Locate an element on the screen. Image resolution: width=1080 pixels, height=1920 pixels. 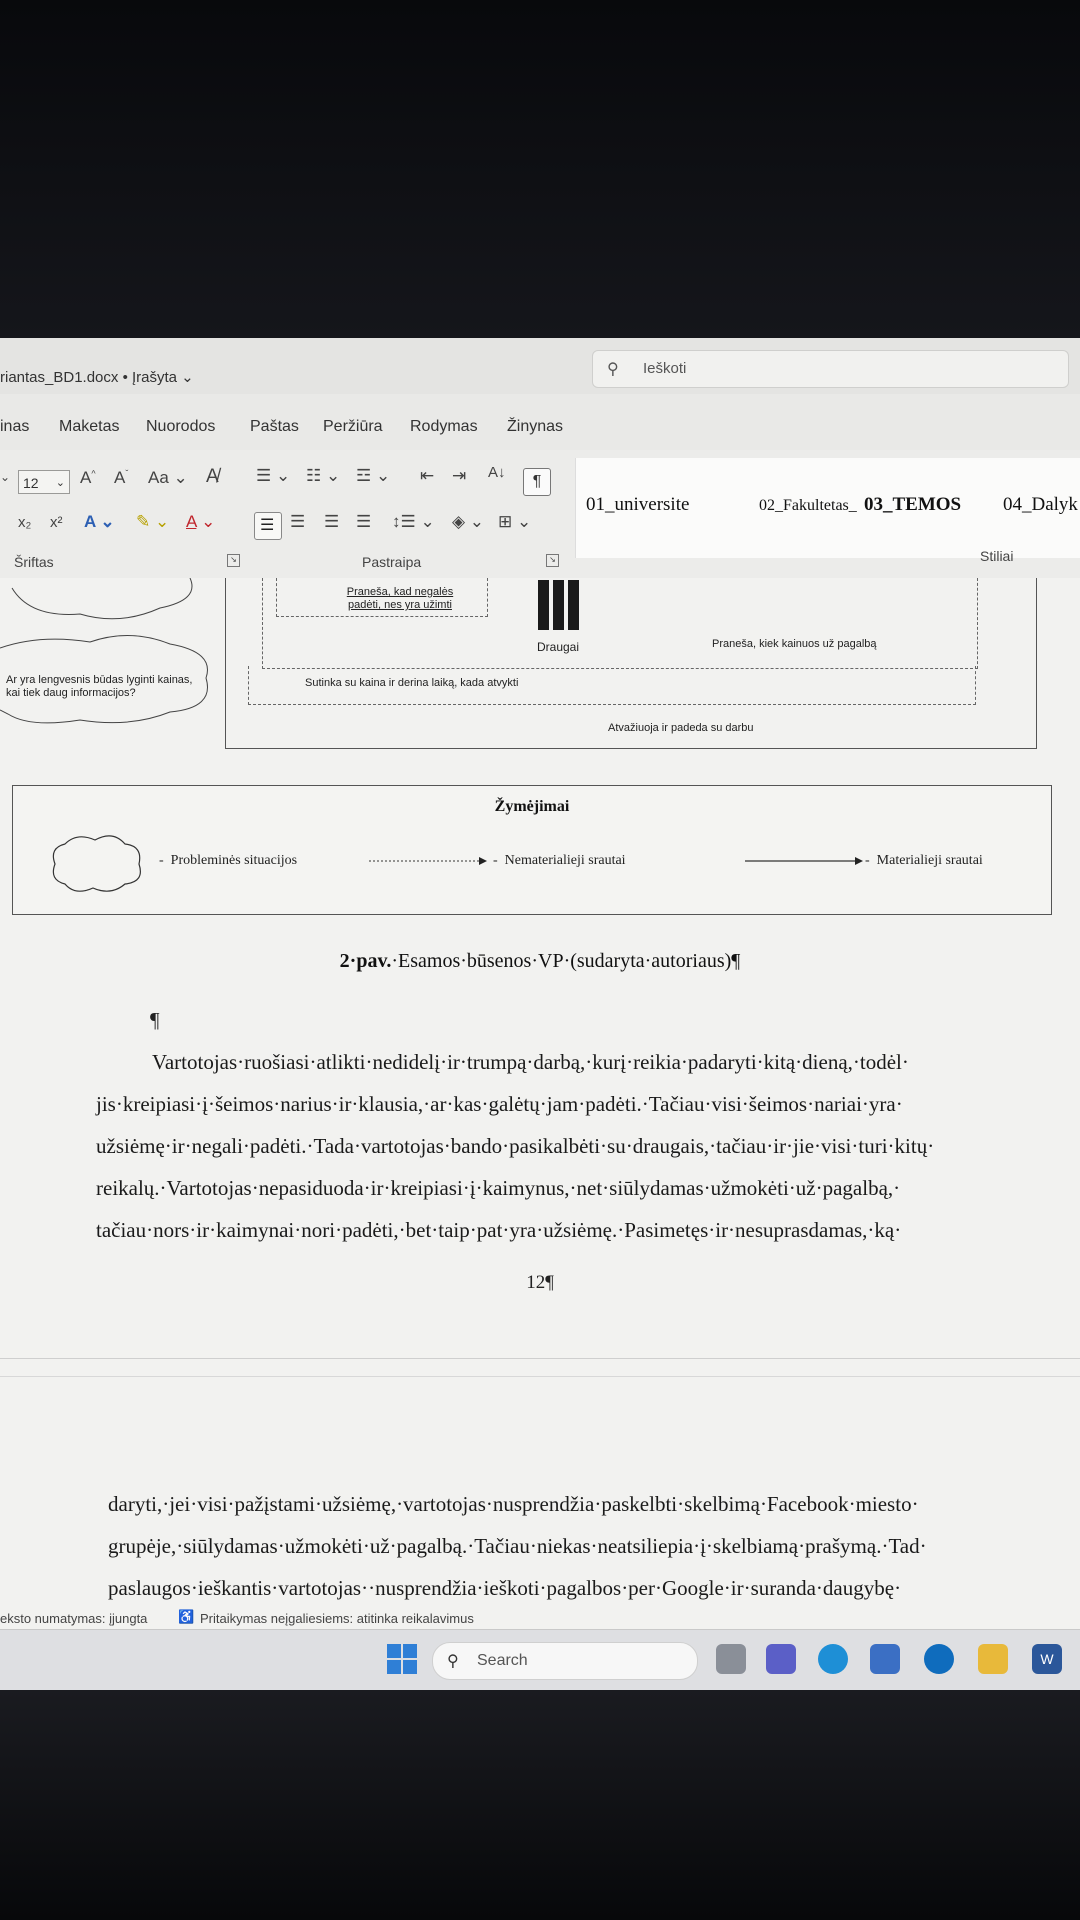
align-right-icon: ☰ is located at coordinates (331, 522).